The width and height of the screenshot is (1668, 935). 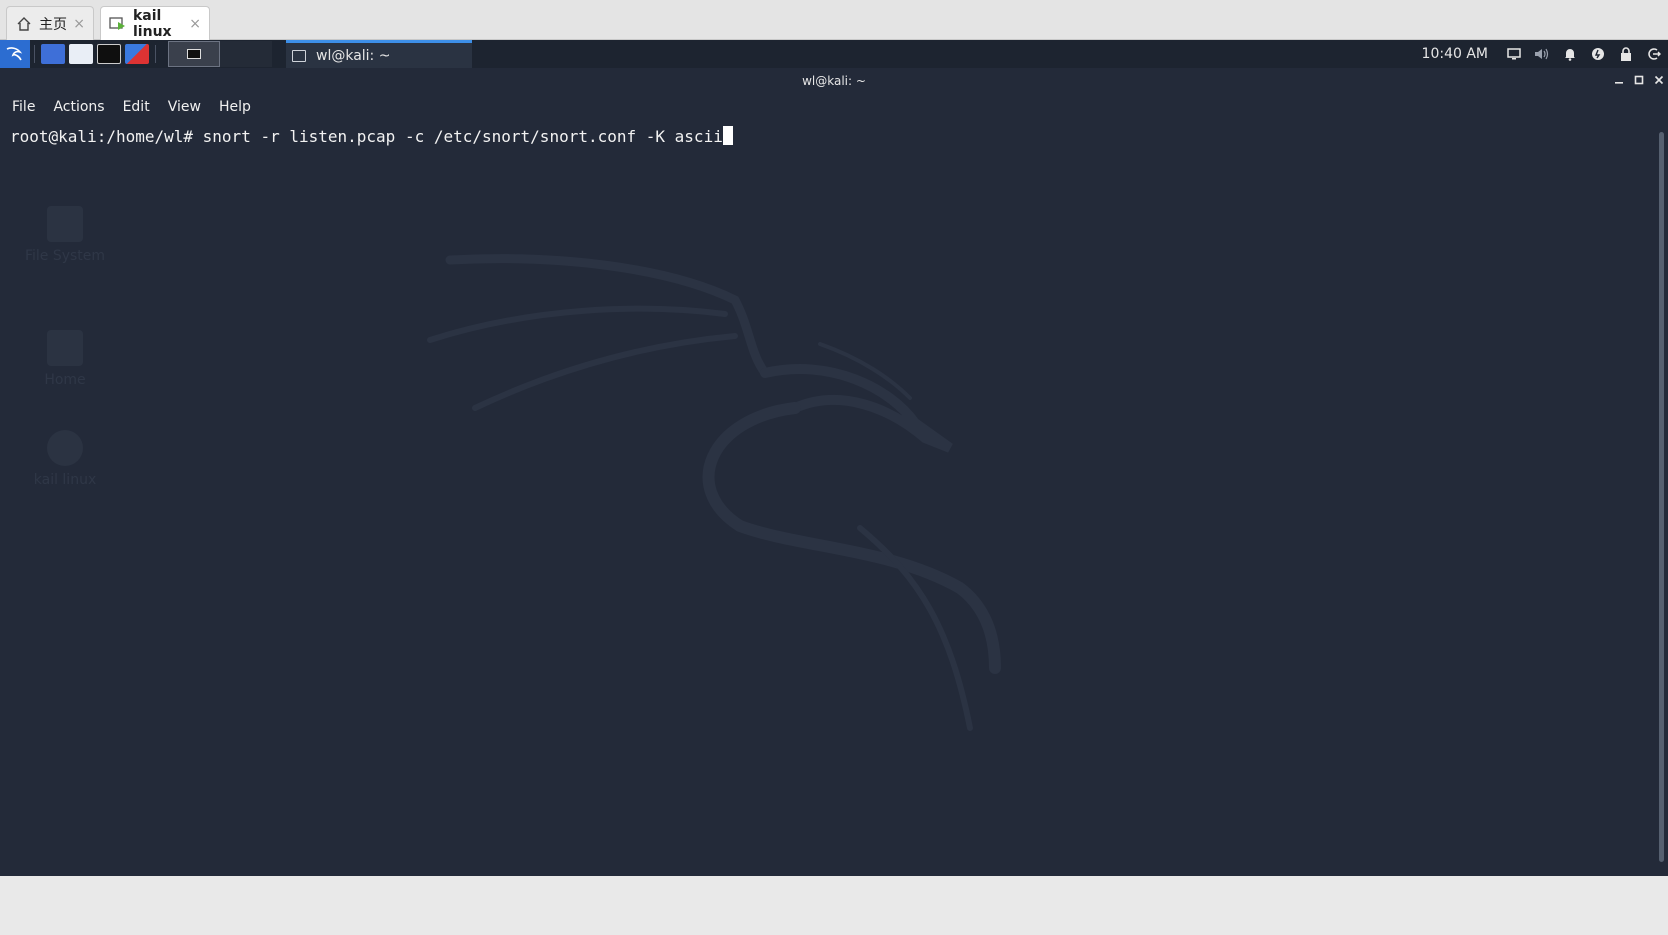 What do you see at coordinates (152, 23) in the screenshot?
I see `host-tab-vm-label: kail linux` at bounding box center [152, 23].